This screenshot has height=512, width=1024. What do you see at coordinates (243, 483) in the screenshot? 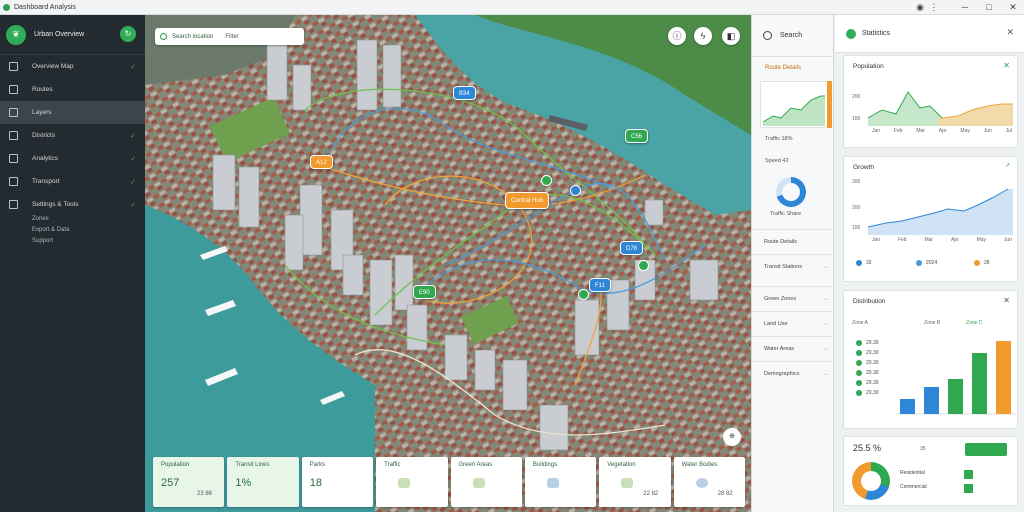
I see `stat-card-value: 1%` at bounding box center [243, 483].